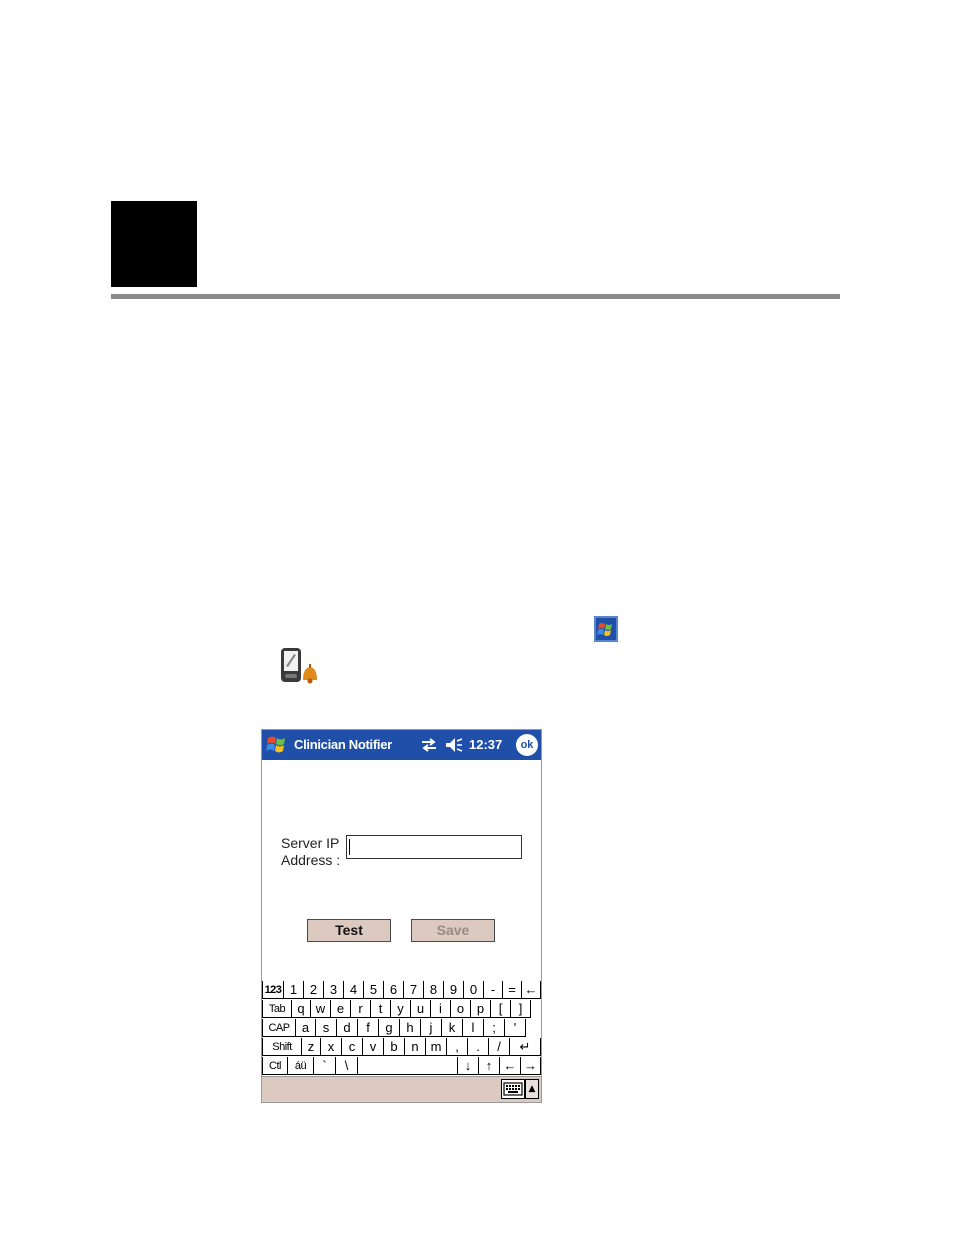 The width and height of the screenshot is (954, 1235). Describe the element at coordinates (431, 1028) in the screenshot. I see `key-j: j` at that location.